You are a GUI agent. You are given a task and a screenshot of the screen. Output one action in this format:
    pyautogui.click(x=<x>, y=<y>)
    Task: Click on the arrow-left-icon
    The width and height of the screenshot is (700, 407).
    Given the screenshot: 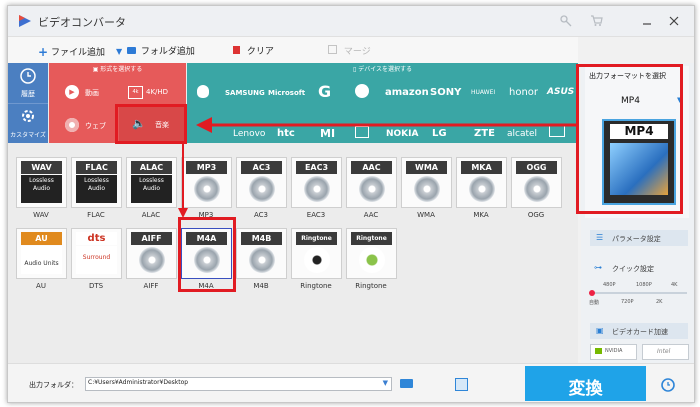 What is the action you would take?
    pyautogui.click(x=204, y=125)
    